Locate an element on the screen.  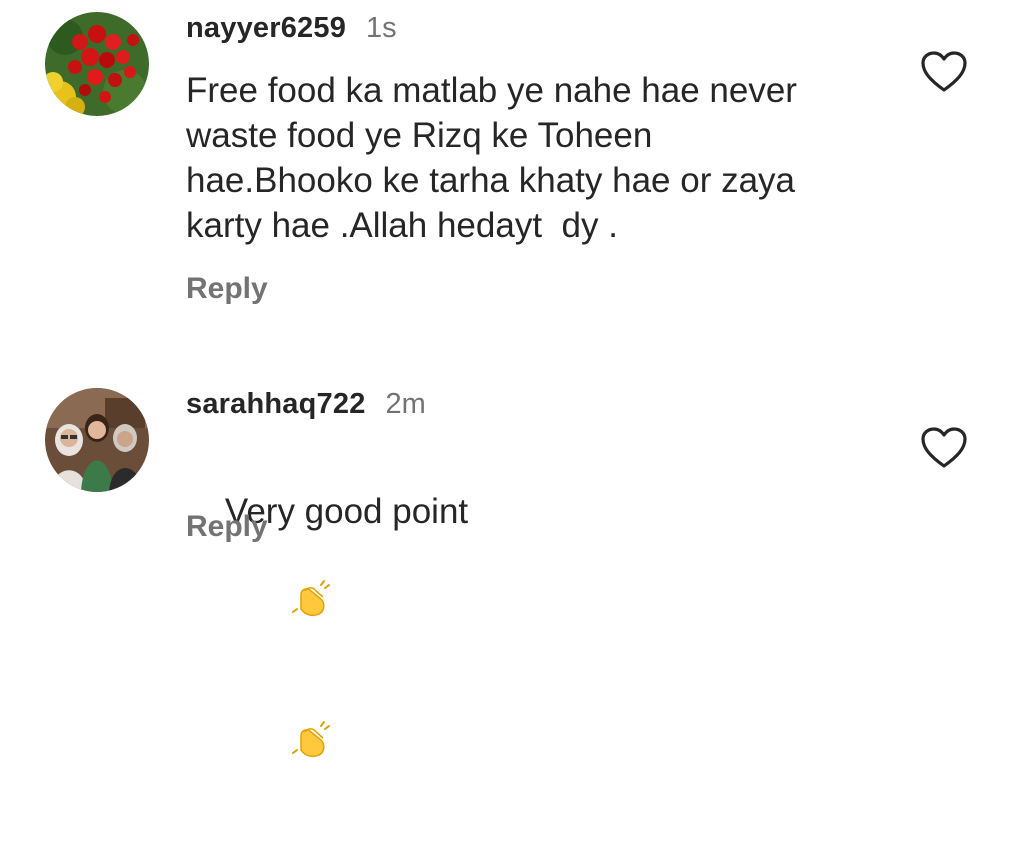
comment-header: sarahhaq722 2m is located at coordinates (306, 404).